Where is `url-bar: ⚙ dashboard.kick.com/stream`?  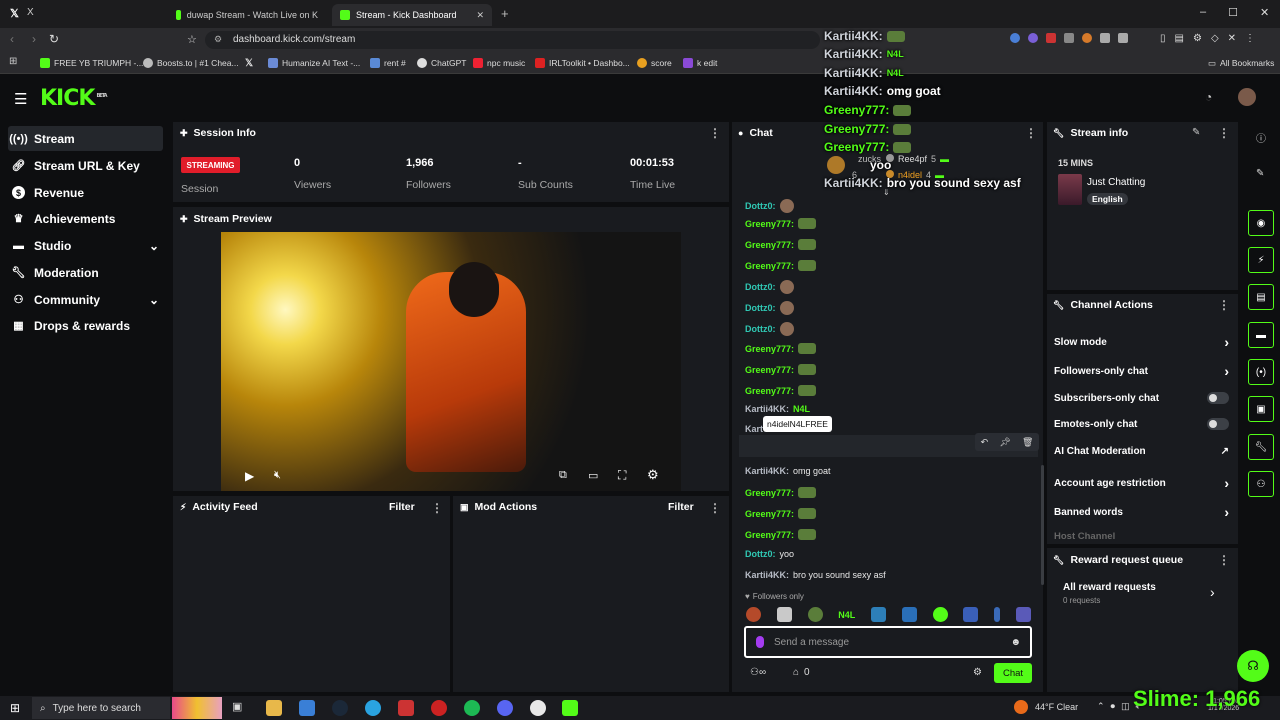 url-bar: ⚙ dashboard.kick.com/stream is located at coordinates (512, 40).